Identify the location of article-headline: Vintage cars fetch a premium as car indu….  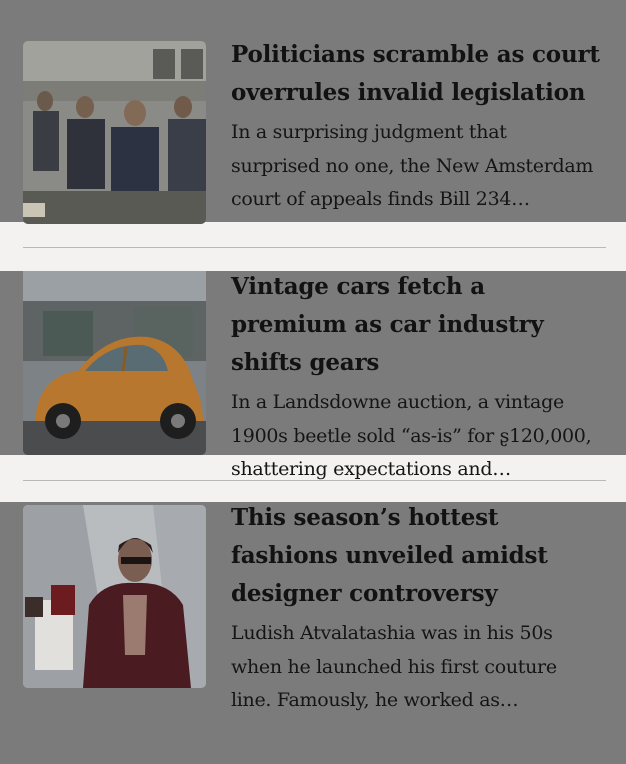
(416, 325).